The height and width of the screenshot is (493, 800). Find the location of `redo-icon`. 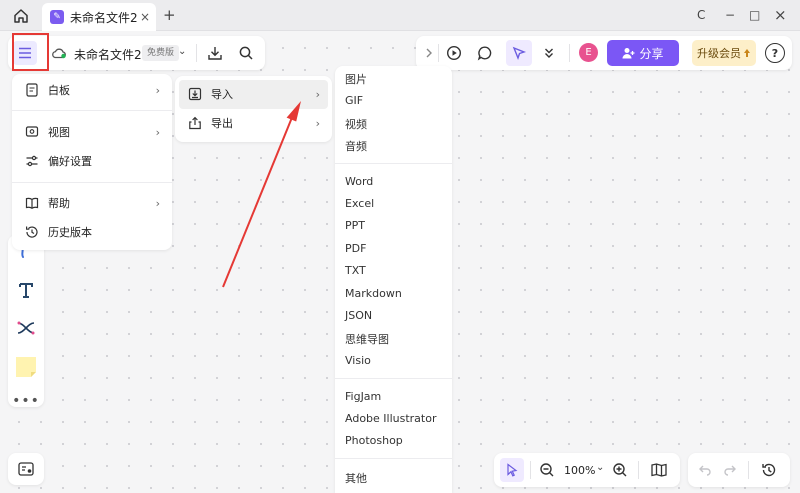

redo-icon is located at coordinates (730, 470).